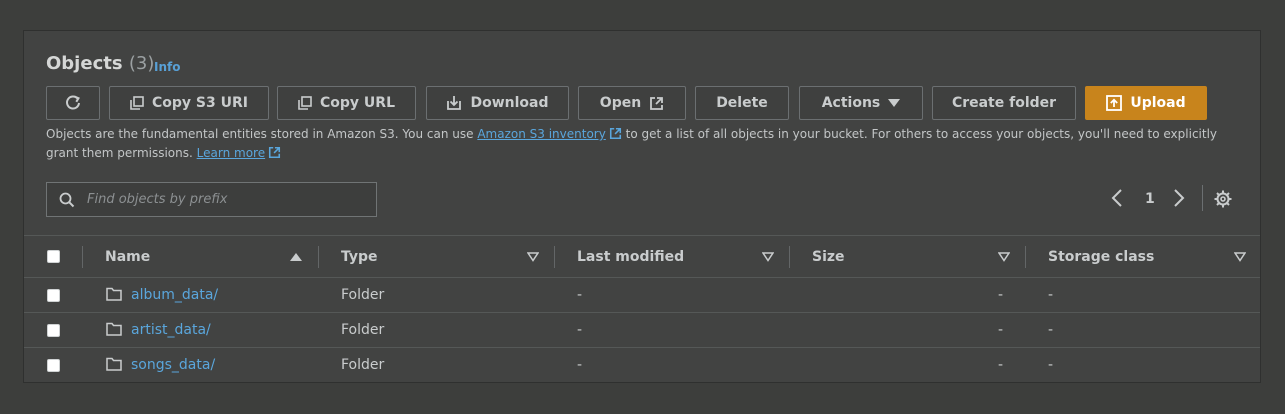 Image resolution: width=1285 pixels, height=414 pixels. Describe the element at coordinates (171, 330) in the screenshot. I see `object-name-link: artist_data/` at that location.